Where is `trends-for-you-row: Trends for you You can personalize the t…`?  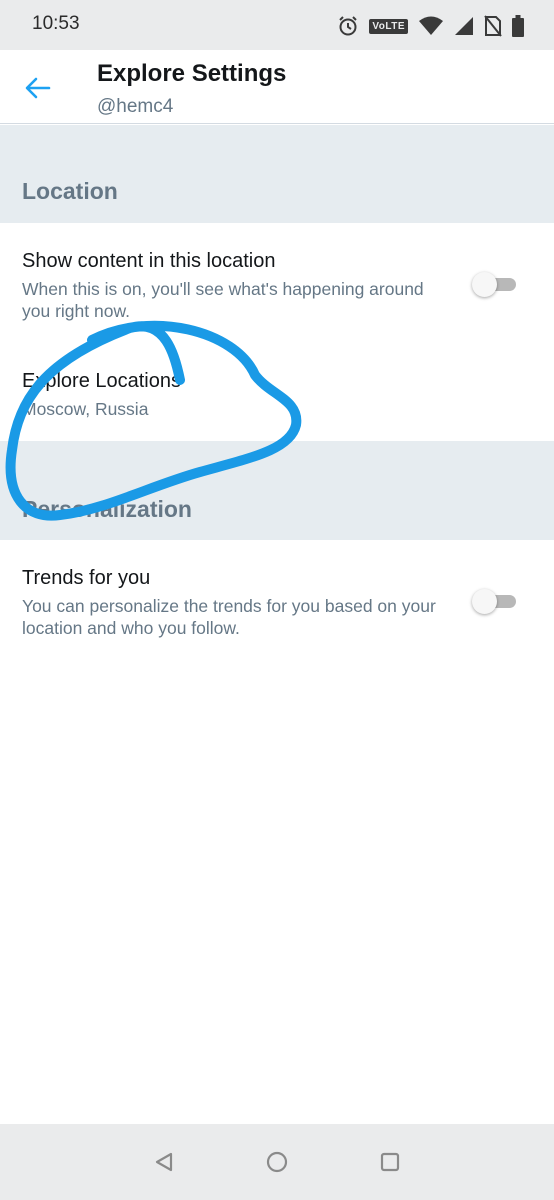
trends-for-you-row: Trends for you You can personalize the t… is located at coordinates (277, 600).